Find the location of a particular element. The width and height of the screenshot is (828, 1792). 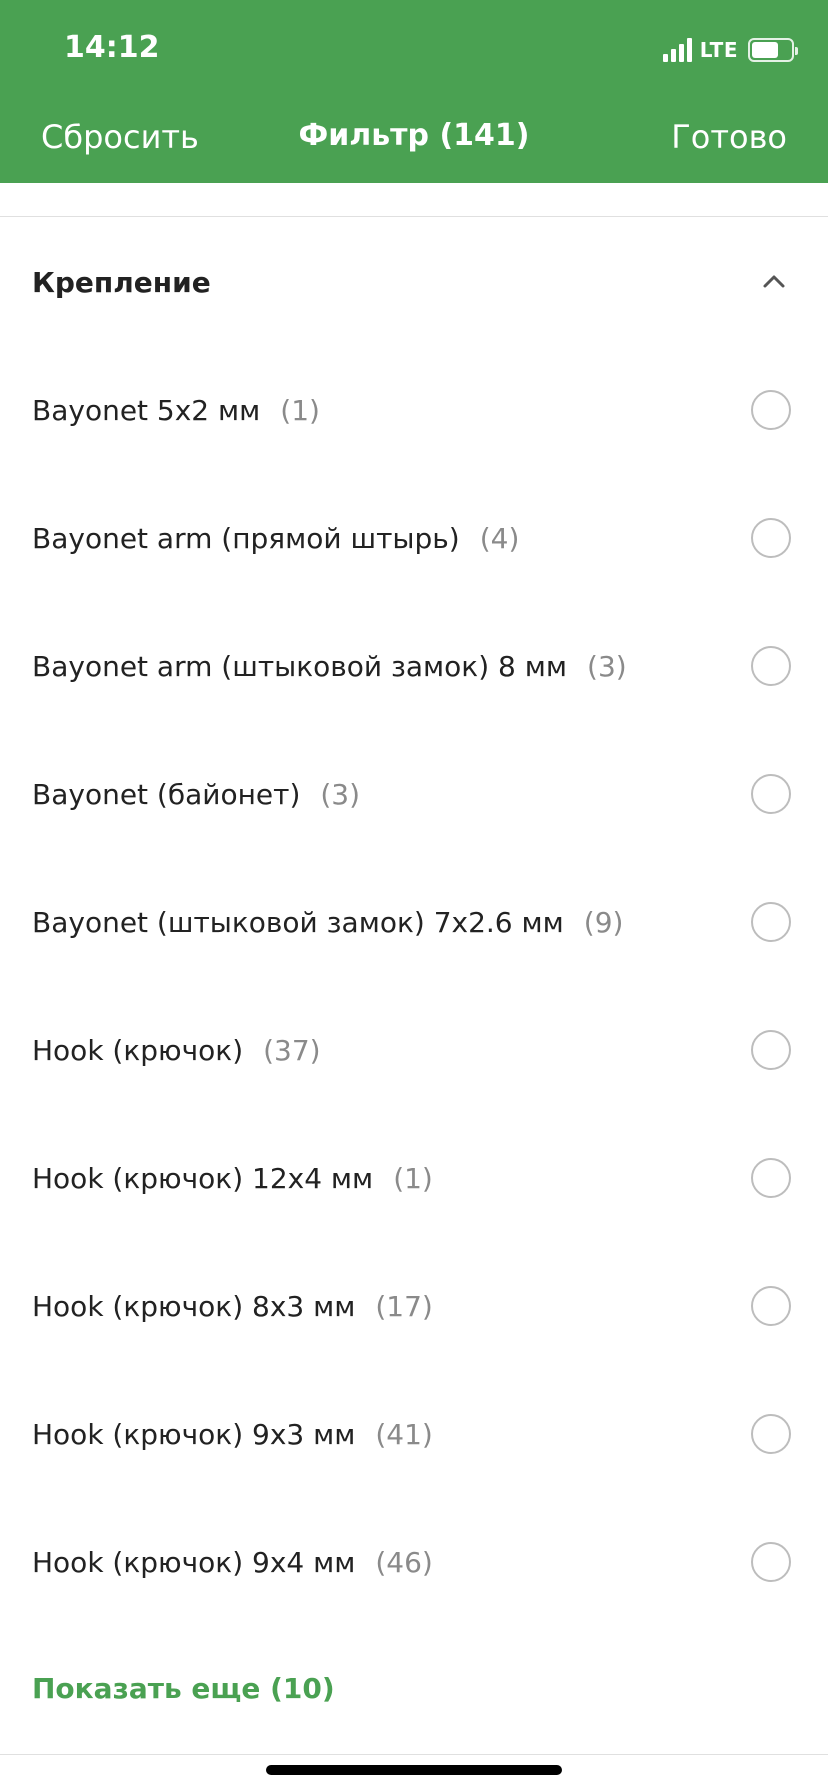

list-item: Bayonet arm (штыковой замок) 8 мм (3) is located at coordinates (414, 666).